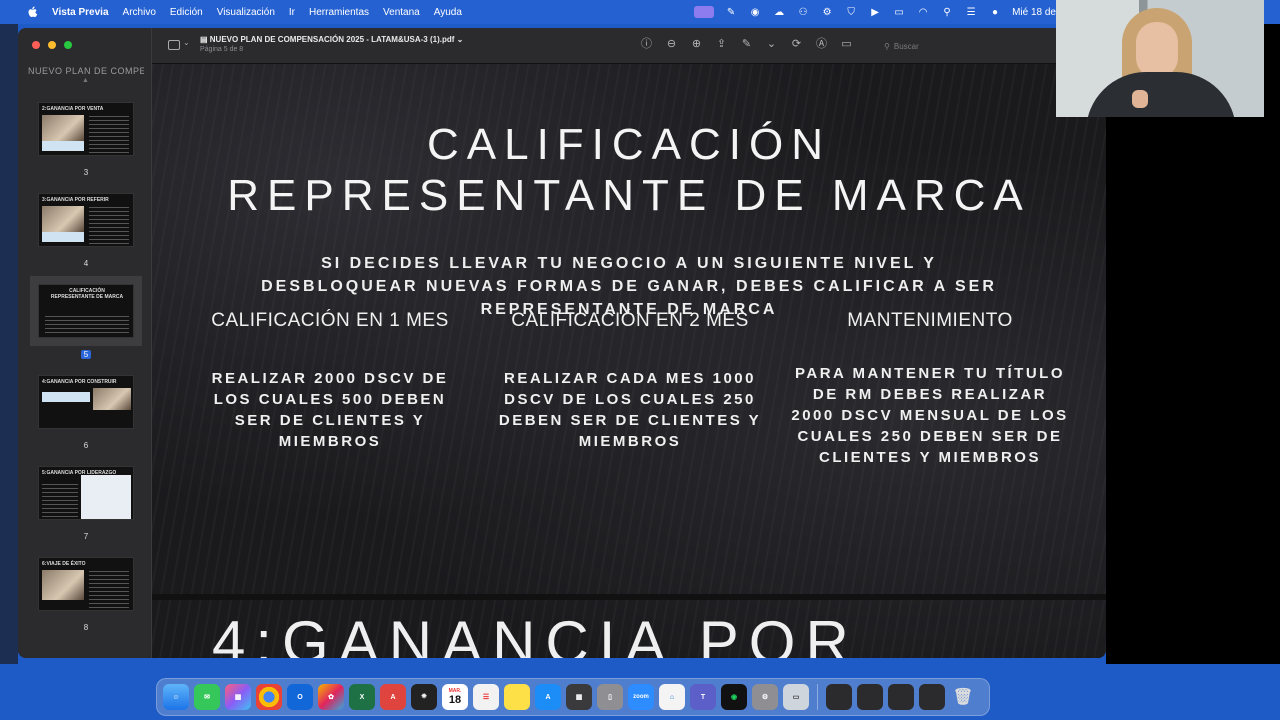 This screenshot has height=720, width=1280. Describe the element at coordinates (548, 697) in the screenshot. I see `app-store-icon: A` at that location.